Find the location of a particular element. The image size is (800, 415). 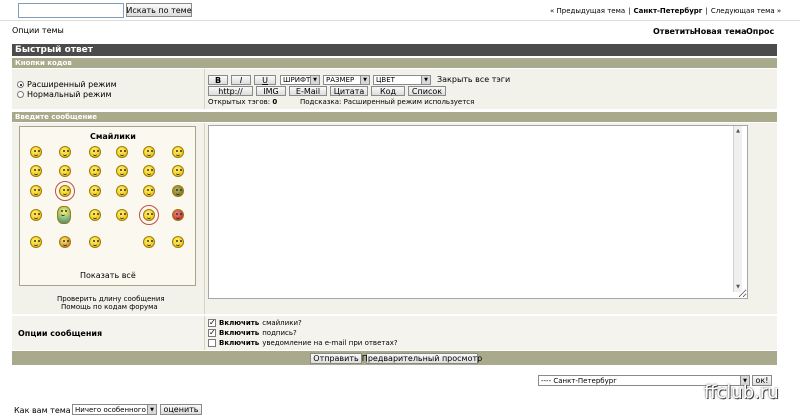

send-button: Отправить is located at coordinates (336, 358).